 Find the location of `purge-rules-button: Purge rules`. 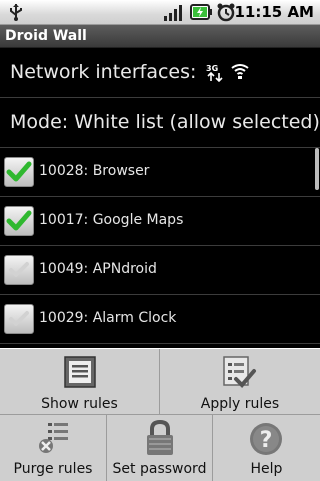

purge-rules-button: Purge rules is located at coordinates (53, 448).